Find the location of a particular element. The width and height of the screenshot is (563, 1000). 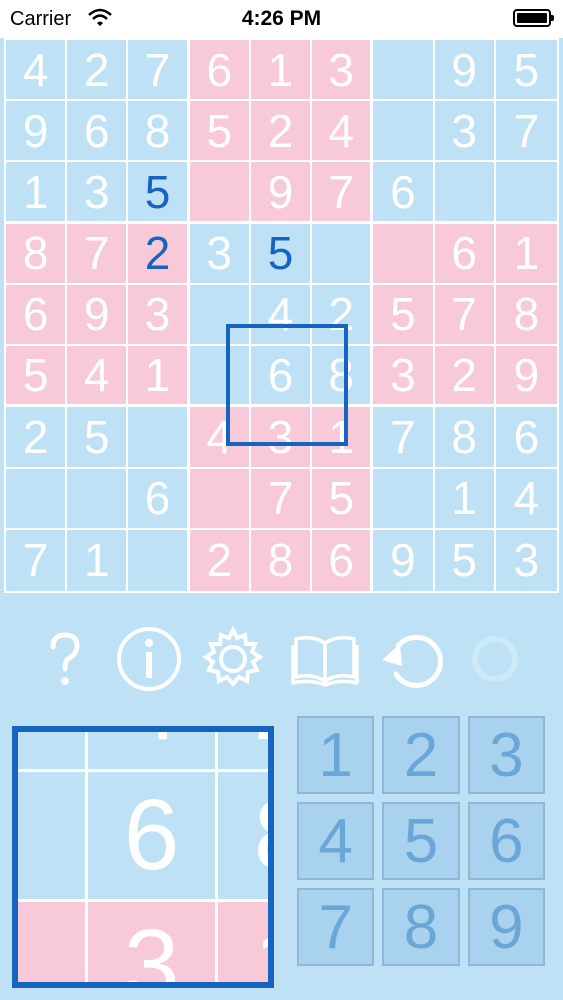

number-key-6: 6 is located at coordinates (506, 841).